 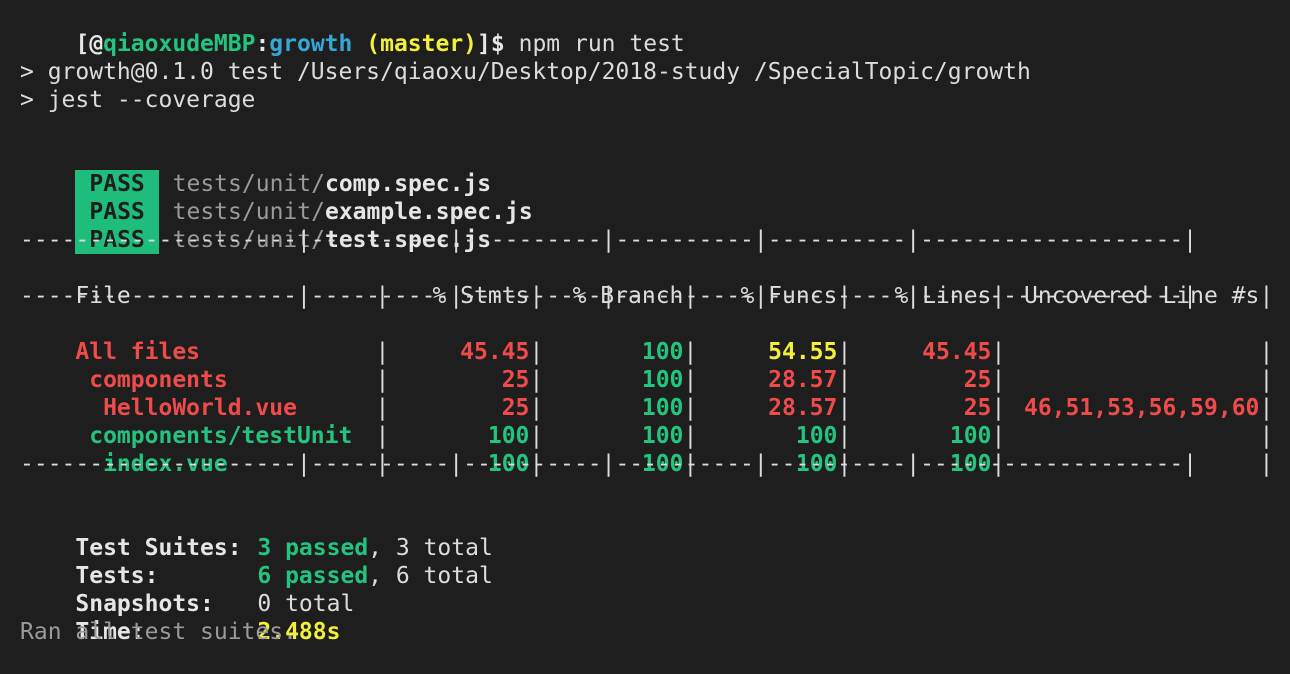 I want to click on prompt-branch: (master), so click(x=422, y=44).